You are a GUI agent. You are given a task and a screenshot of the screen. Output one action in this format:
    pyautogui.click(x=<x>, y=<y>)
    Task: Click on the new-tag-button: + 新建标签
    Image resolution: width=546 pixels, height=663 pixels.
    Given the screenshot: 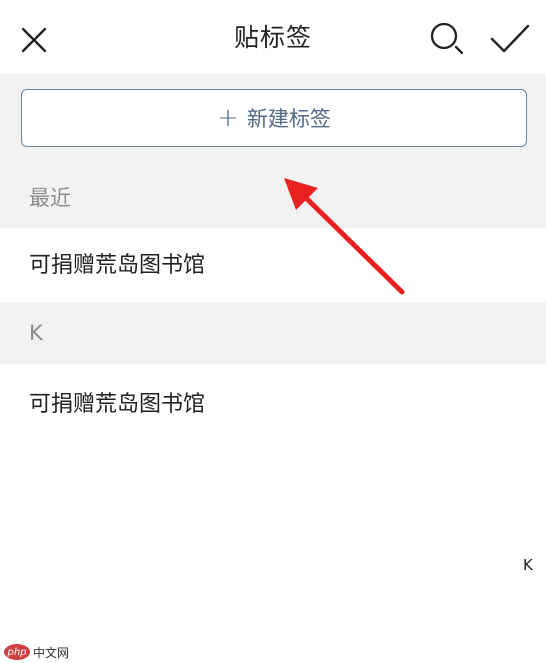 What is the action you would take?
    pyautogui.click(x=274, y=118)
    